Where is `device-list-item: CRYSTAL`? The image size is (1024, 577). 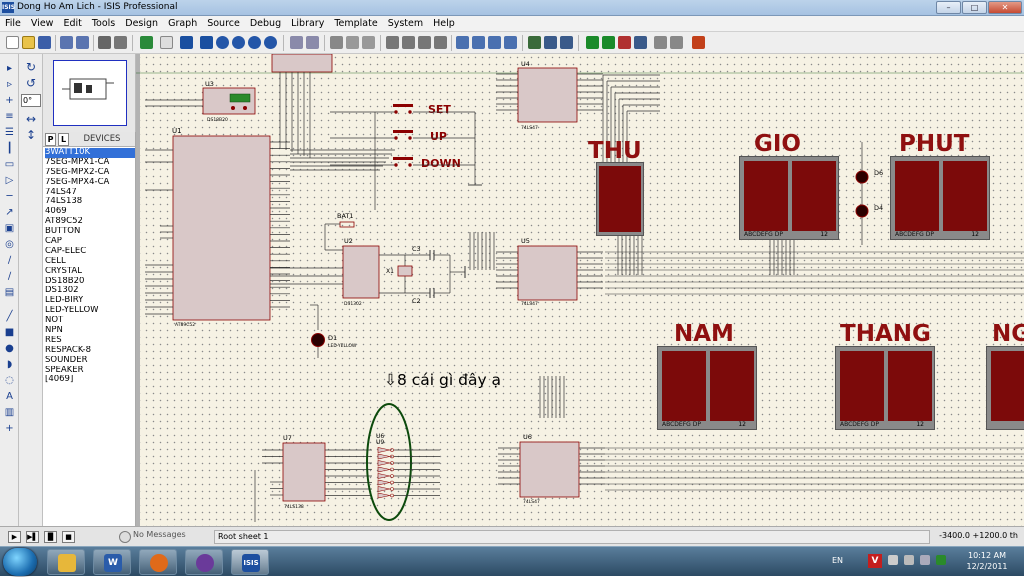 device-list-item: CRYSTAL is located at coordinates (90, 272).